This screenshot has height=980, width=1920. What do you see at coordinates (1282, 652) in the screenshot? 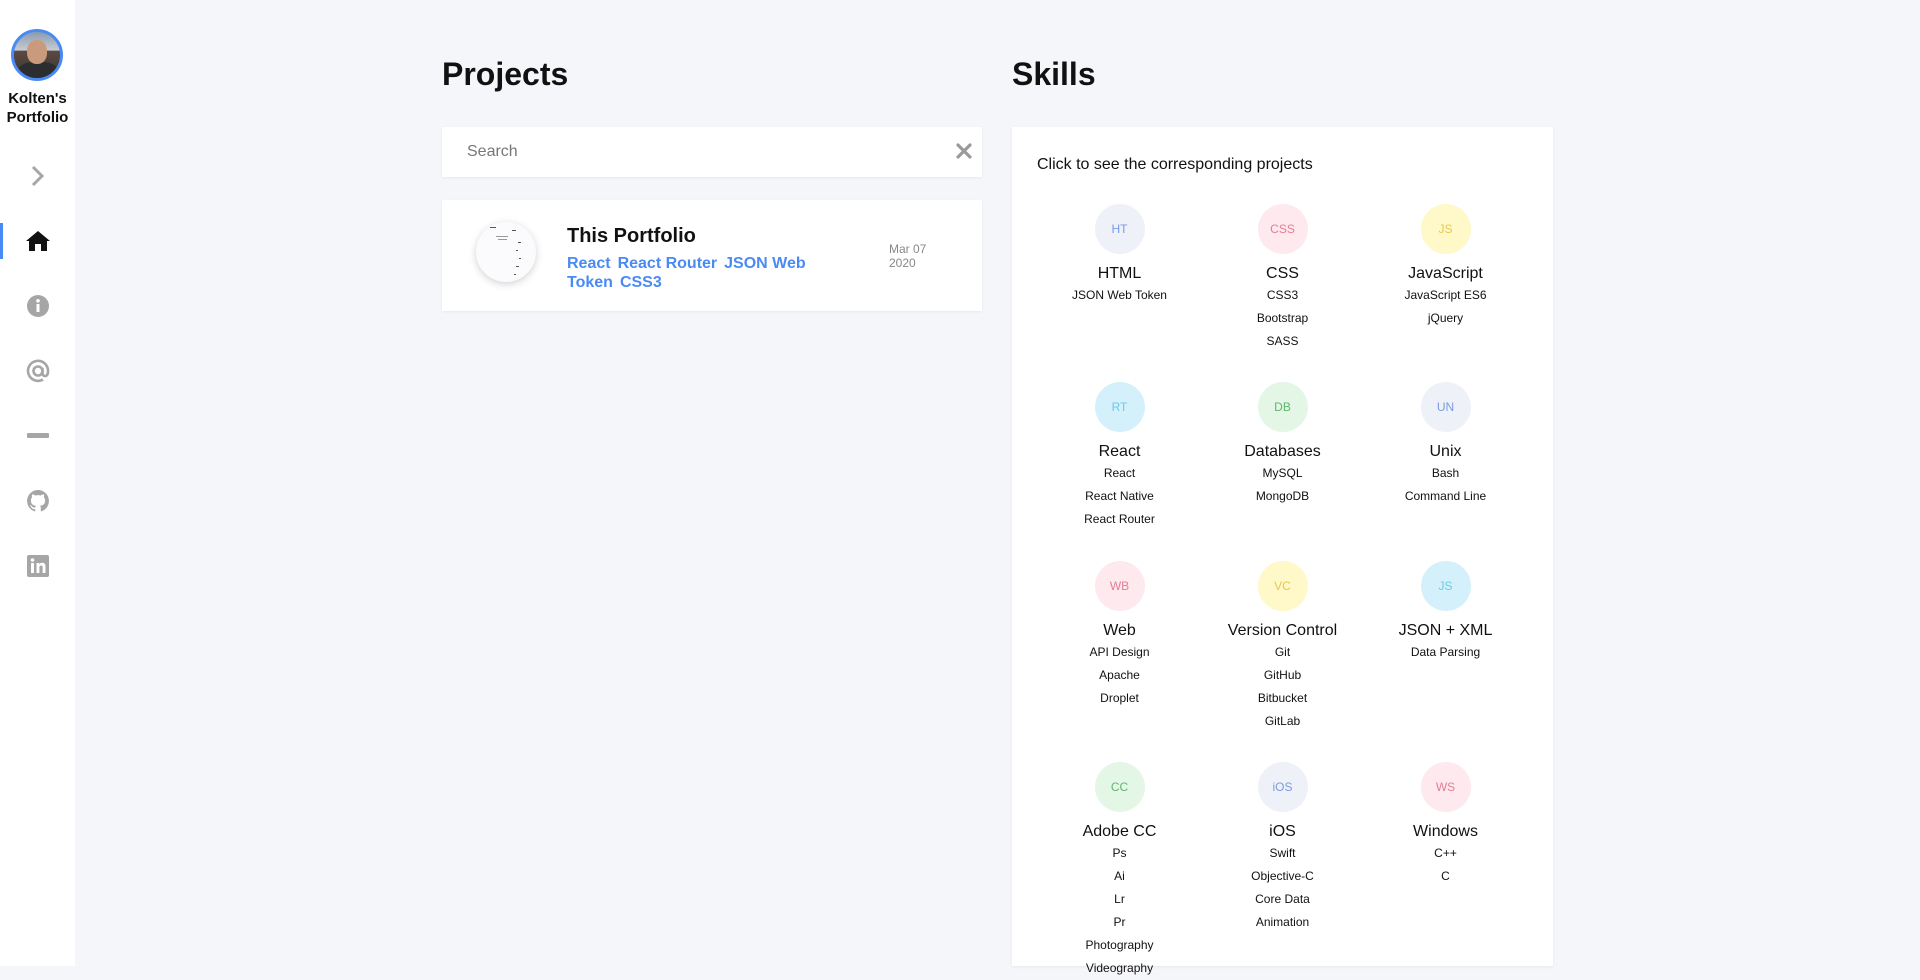
I see `skill-subitem: Git` at bounding box center [1282, 652].